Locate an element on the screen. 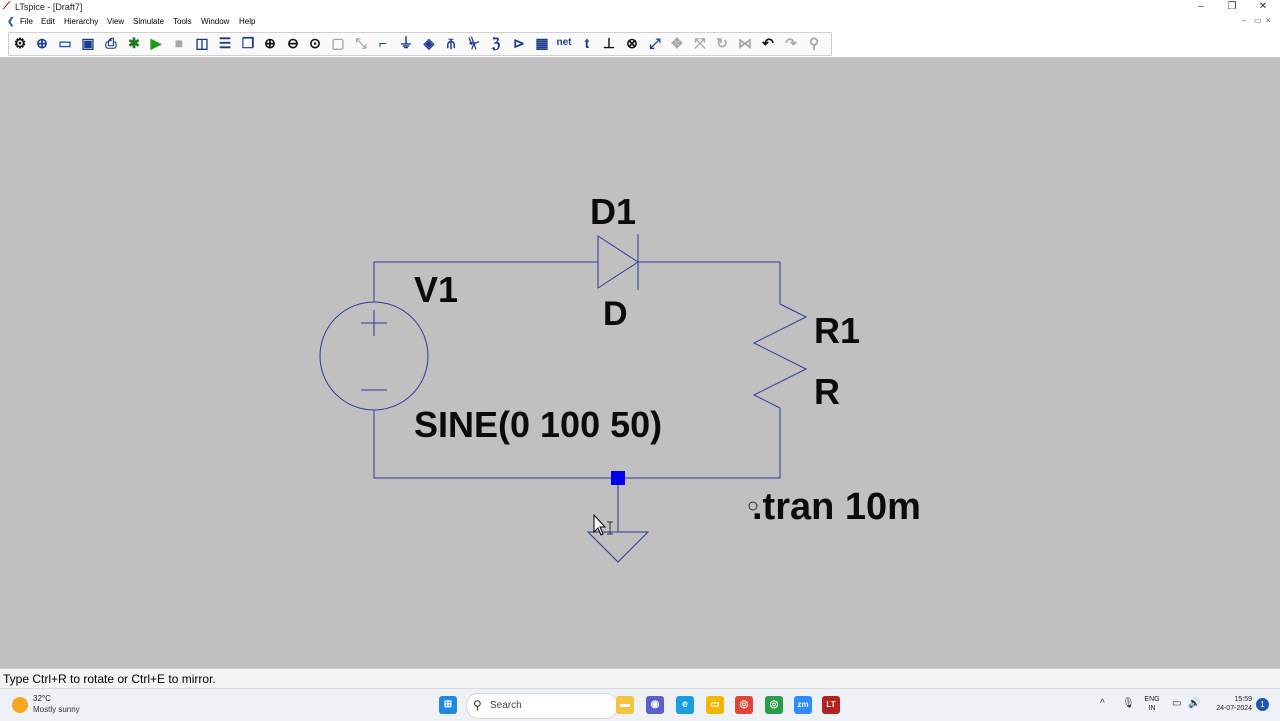 The image size is (1280, 721). duplicate-icon: ⤢ is located at coordinates (655, 43).